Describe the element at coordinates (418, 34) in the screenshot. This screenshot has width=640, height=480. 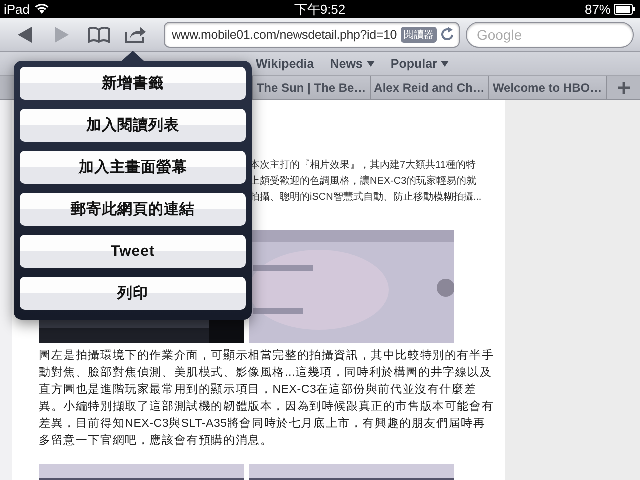
I see `reader-button: 閱讀器` at that location.